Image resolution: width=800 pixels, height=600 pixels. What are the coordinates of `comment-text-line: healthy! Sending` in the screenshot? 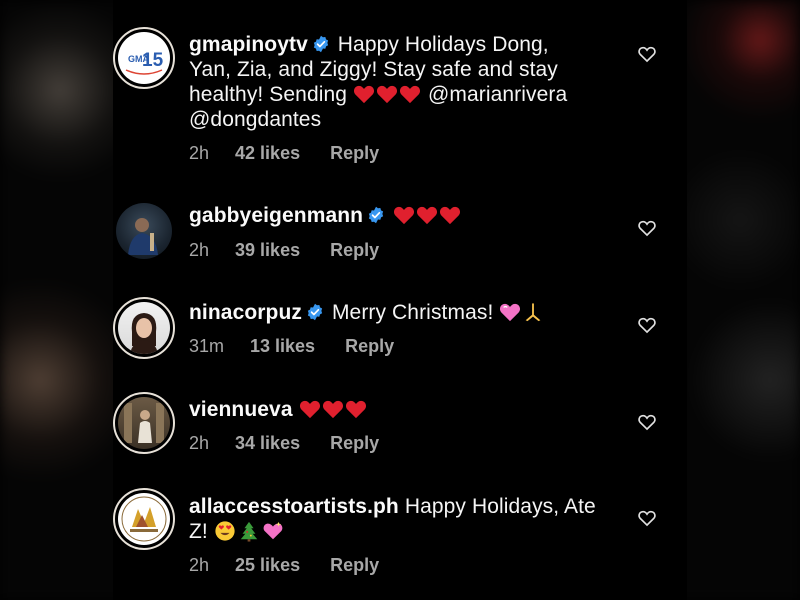 It's located at (268, 94).